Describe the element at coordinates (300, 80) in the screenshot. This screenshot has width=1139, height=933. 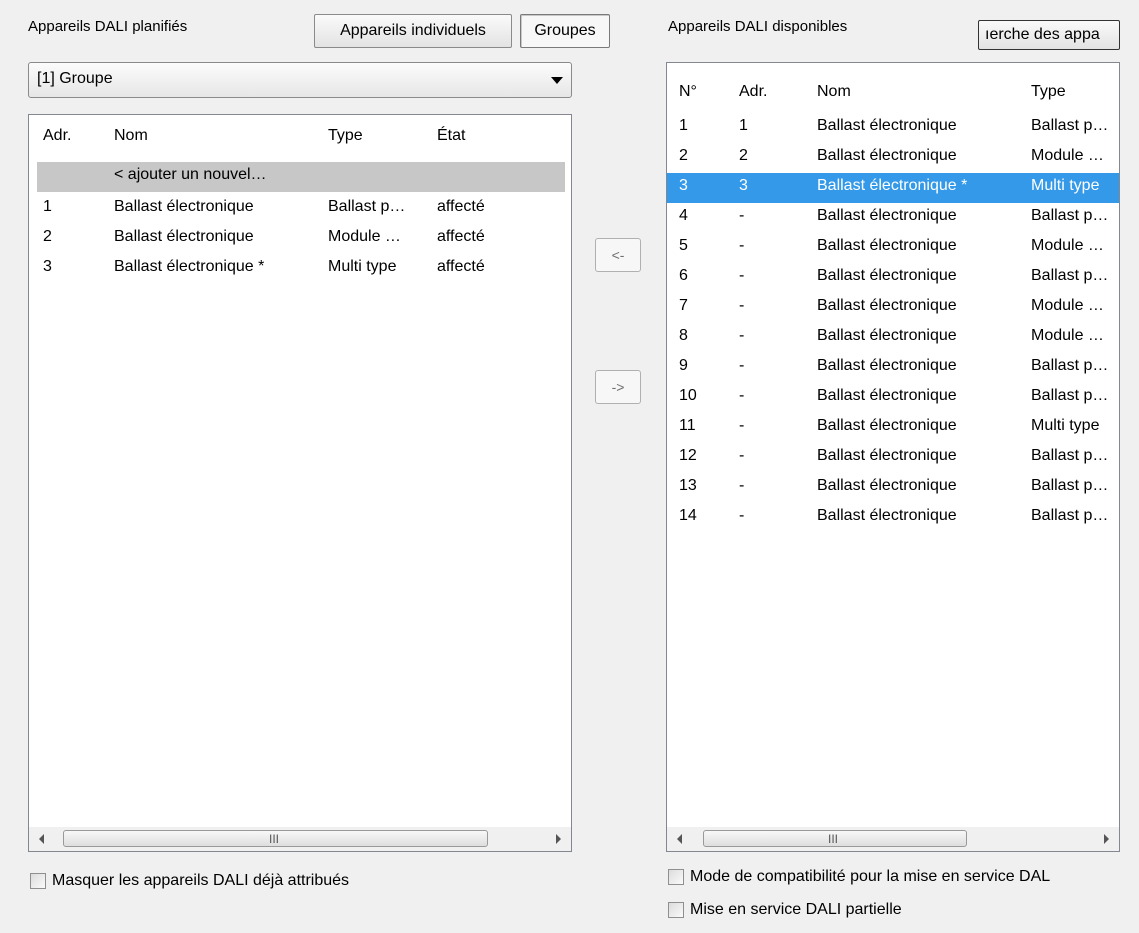
I see `group-select: [1] Groupe` at that location.